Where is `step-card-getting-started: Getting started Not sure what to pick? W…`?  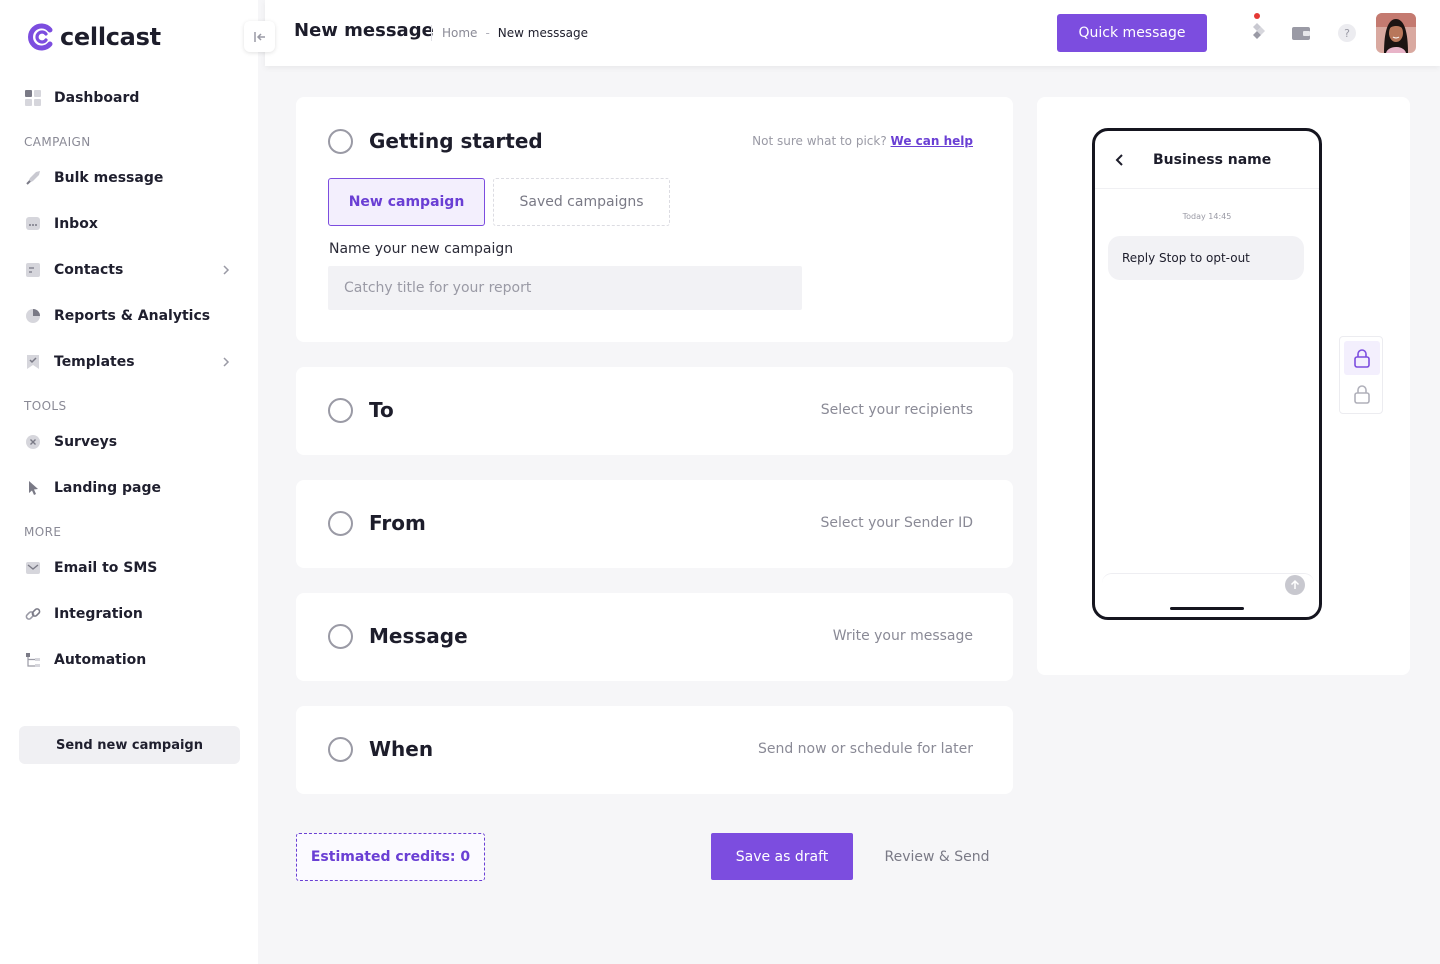 step-card-getting-started: Getting started Not sure what to pick? W… is located at coordinates (654, 219).